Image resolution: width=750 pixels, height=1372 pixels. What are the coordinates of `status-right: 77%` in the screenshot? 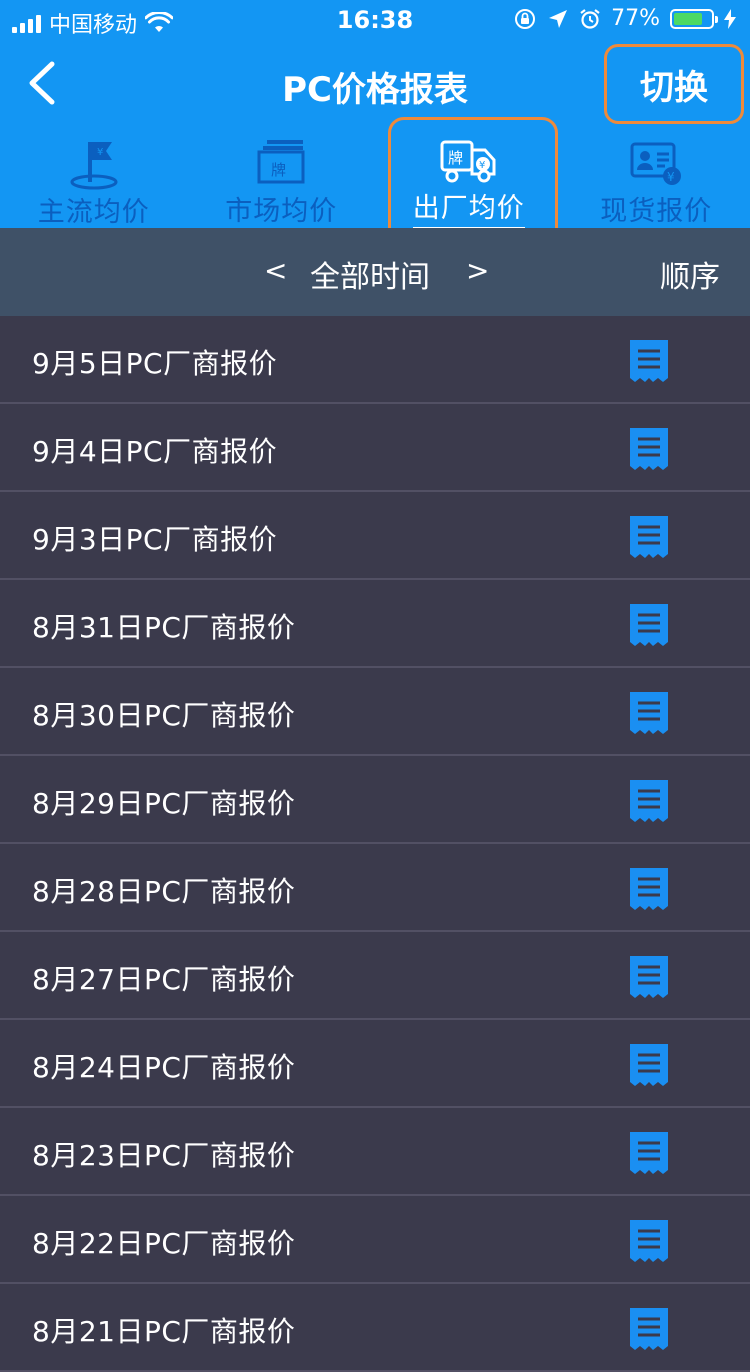 It's located at (624, 18).